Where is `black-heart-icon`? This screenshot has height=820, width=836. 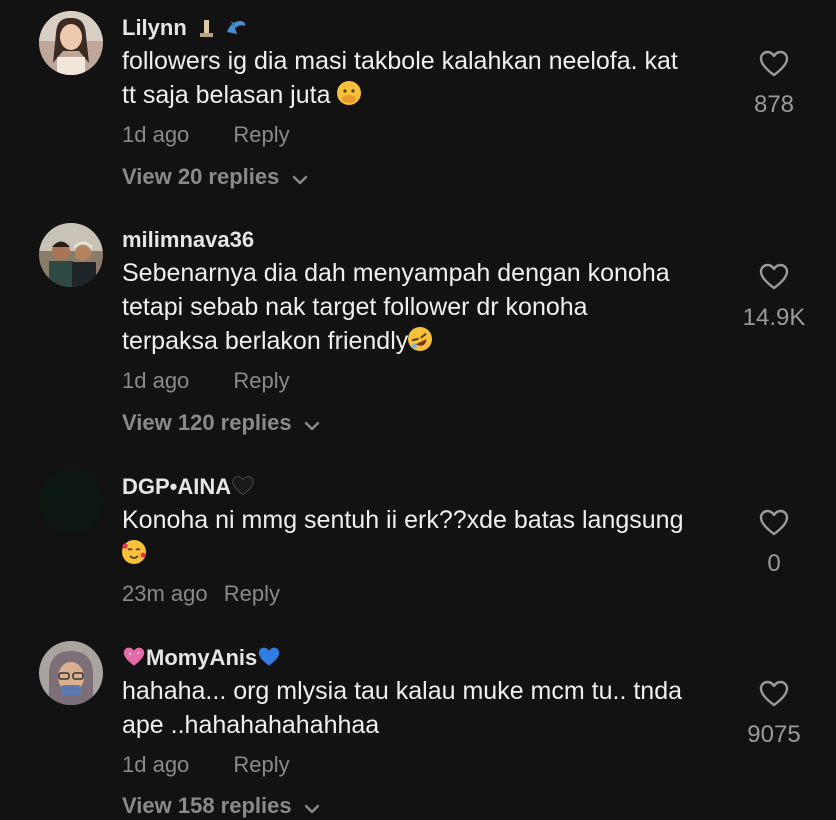
black-heart-icon is located at coordinates (243, 489).